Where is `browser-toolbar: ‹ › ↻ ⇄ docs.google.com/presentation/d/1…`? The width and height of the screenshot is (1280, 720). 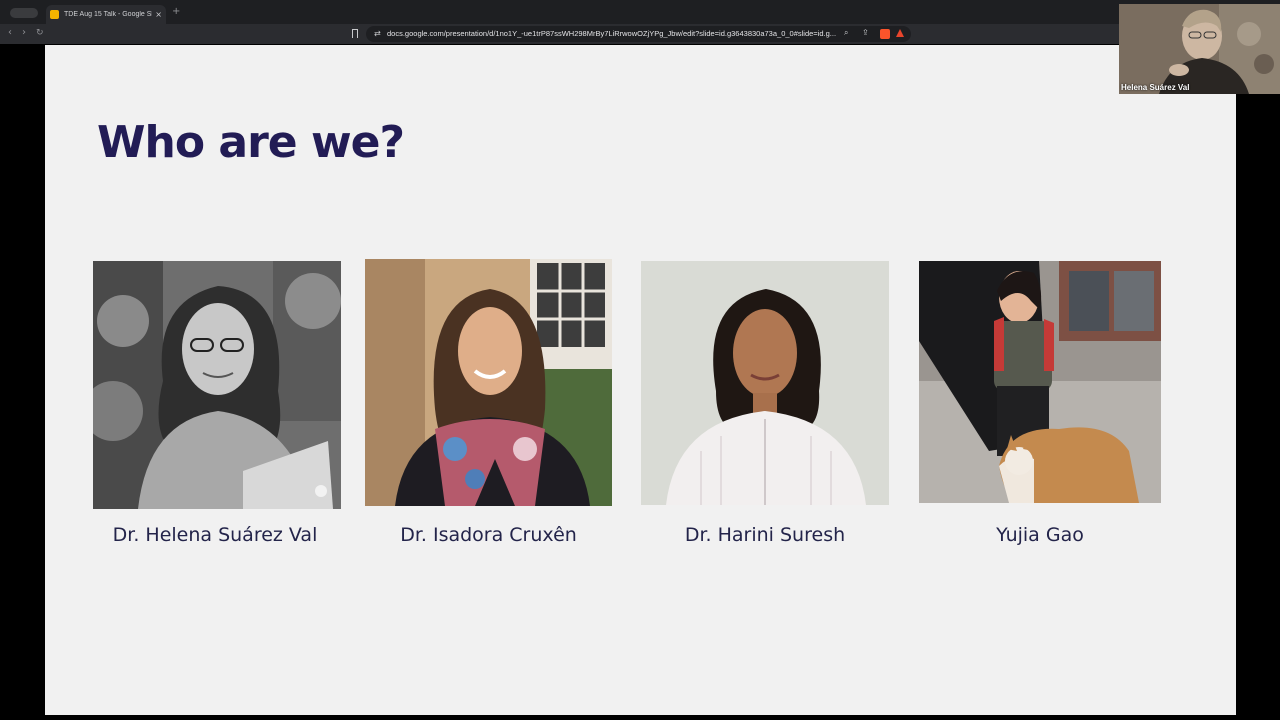 browser-toolbar: ‹ › ↻ ⇄ docs.google.com/presentation/d/1… is located at coordinates (640, 34).